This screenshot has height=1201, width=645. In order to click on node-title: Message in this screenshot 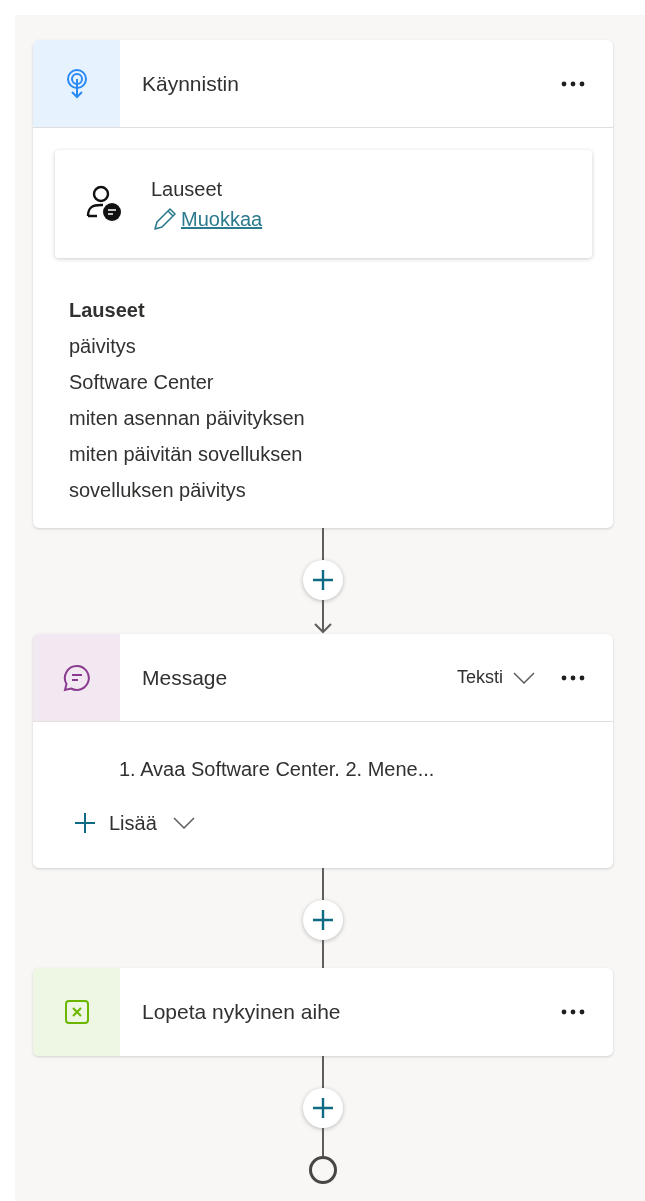, I will do `click(185, 677)`.